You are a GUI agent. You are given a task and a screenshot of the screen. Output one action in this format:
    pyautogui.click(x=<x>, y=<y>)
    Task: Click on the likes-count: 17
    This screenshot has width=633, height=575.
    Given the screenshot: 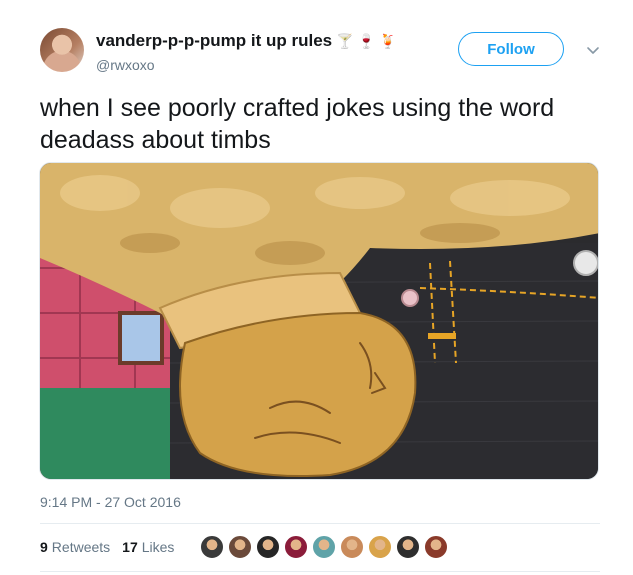 What is the action you would take?
    pyautogui.click(x=130, y=547)
    